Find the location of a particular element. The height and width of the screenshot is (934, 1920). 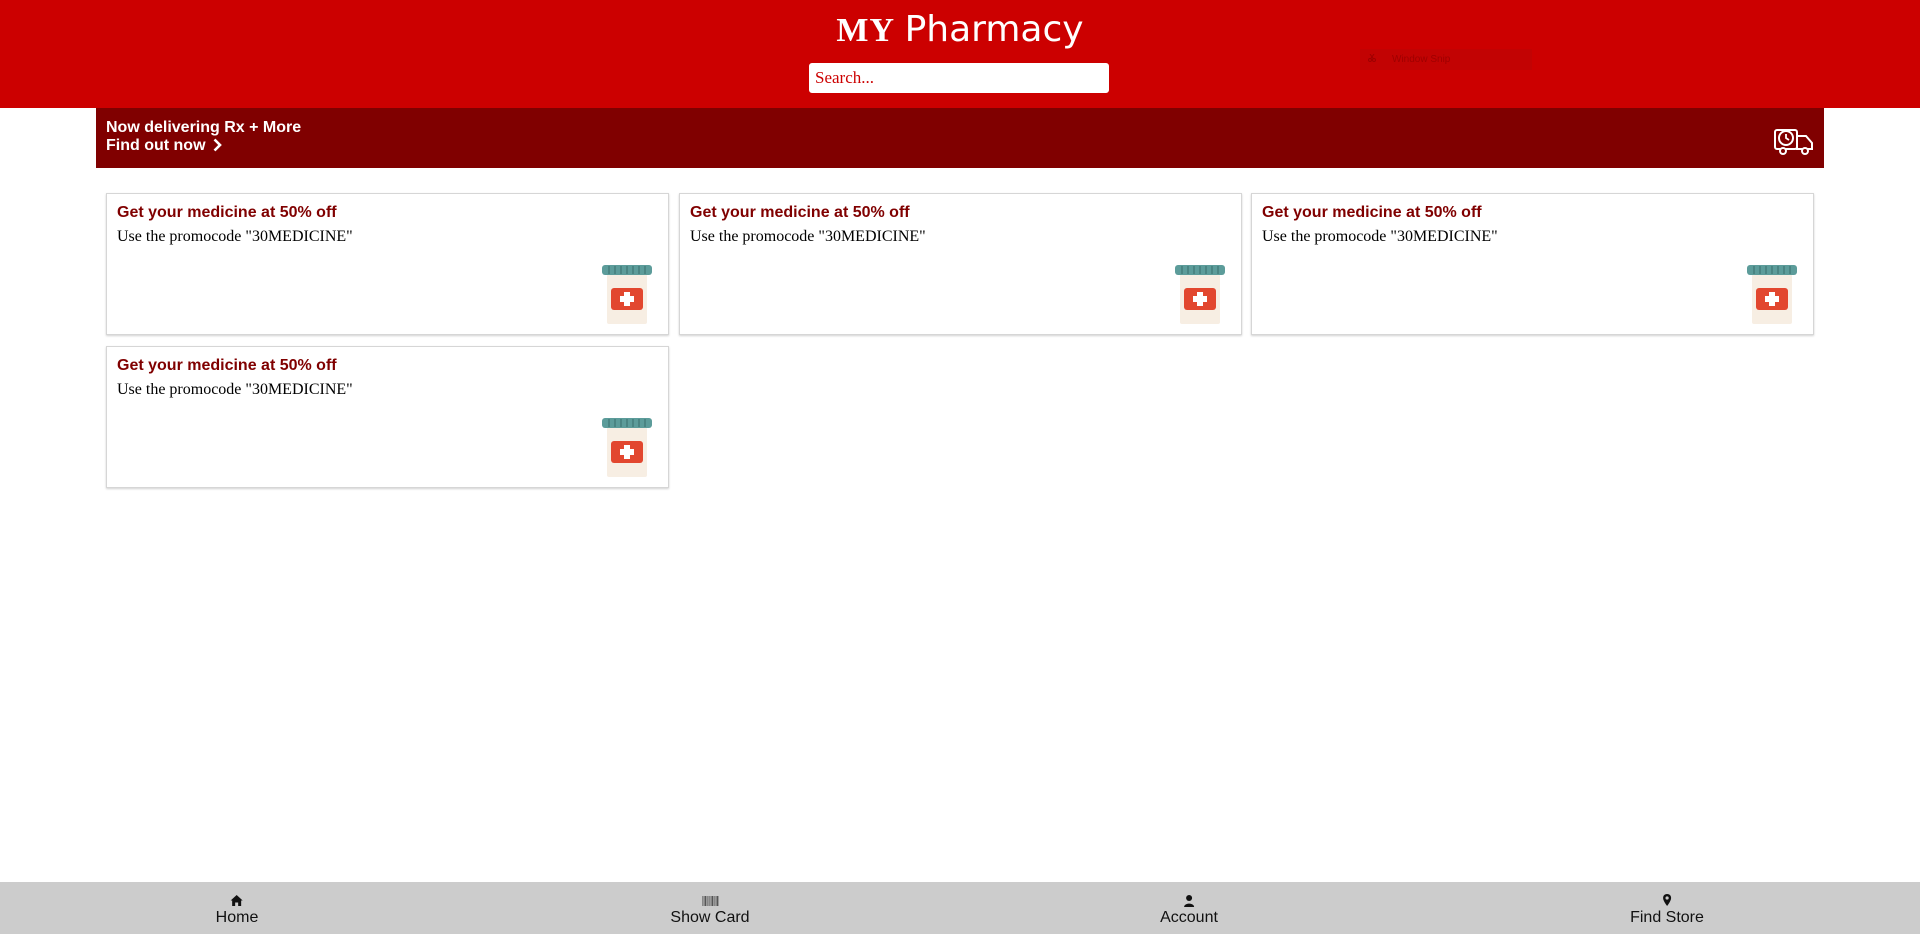

barcode-icon is located at coordinates (710, 901).